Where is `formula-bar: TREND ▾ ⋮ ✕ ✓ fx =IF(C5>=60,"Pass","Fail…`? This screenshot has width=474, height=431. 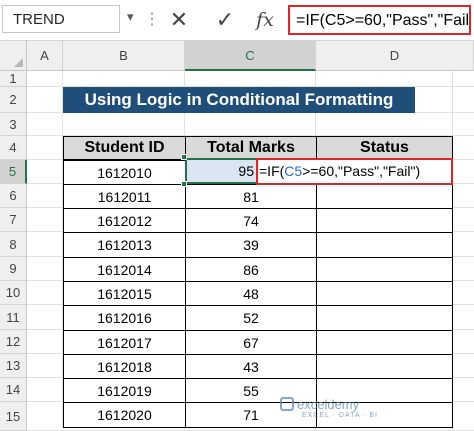
formula-bar: TREND ▾ ⋮ ✕ ✓ fx =IF(C5>=60,"Pass","Fail… is located at coordinates (237, 20).